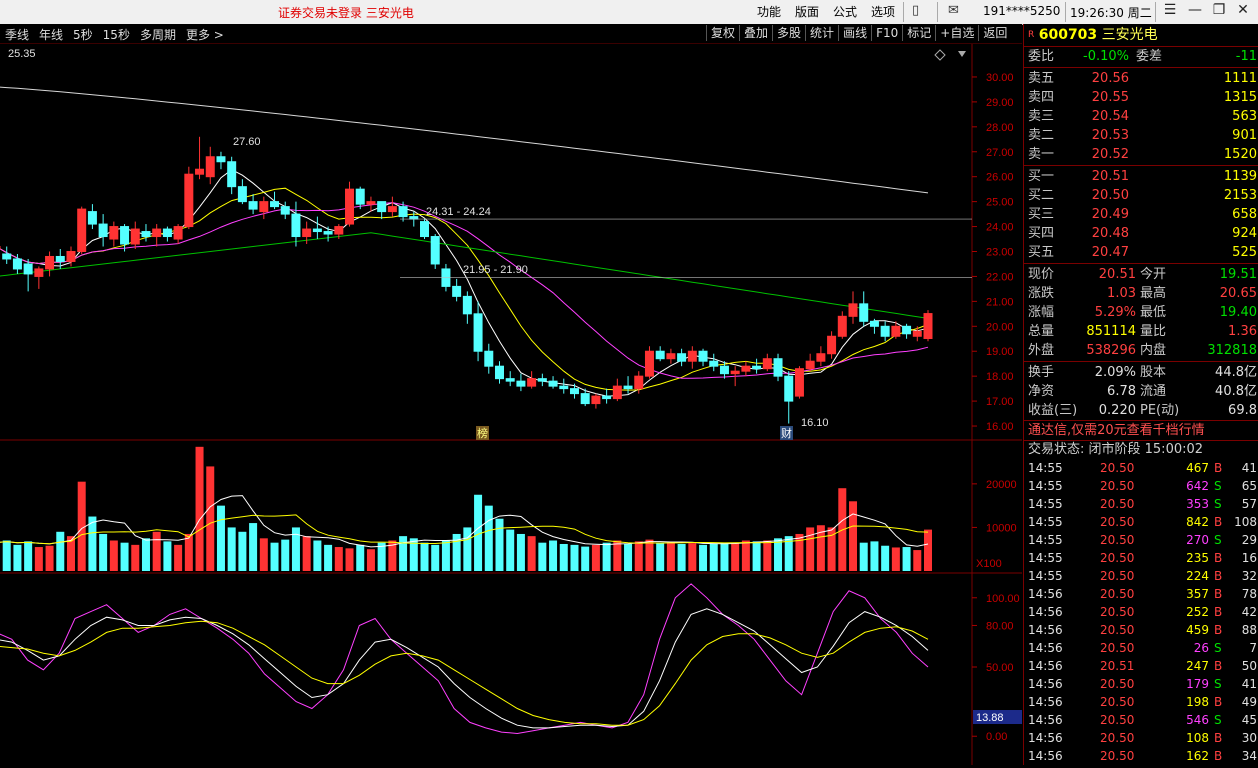  What do you see at coordinates (994, 33) in the screenshot?
I see `btn-back: 返回` at bounding box center [994, 33].